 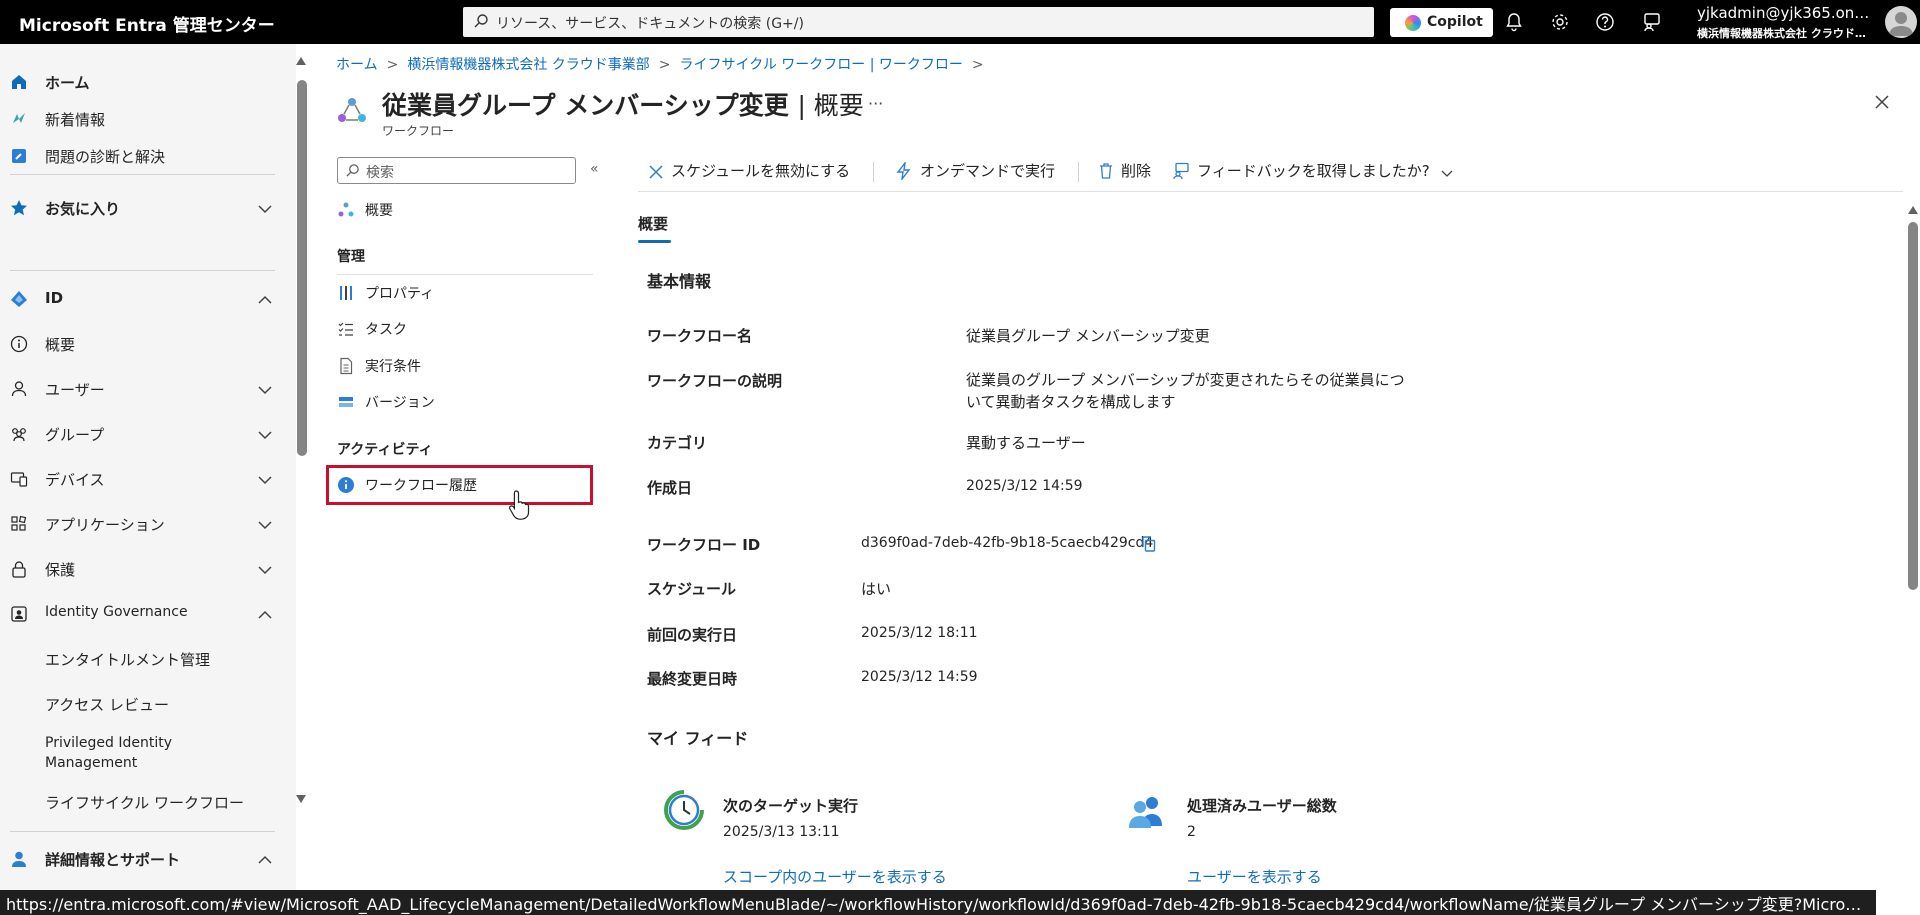 What do you see at coordinates (54, 298) in the screenshot?
I see `nav-id-label: ID` at bounding box center [54, 298].